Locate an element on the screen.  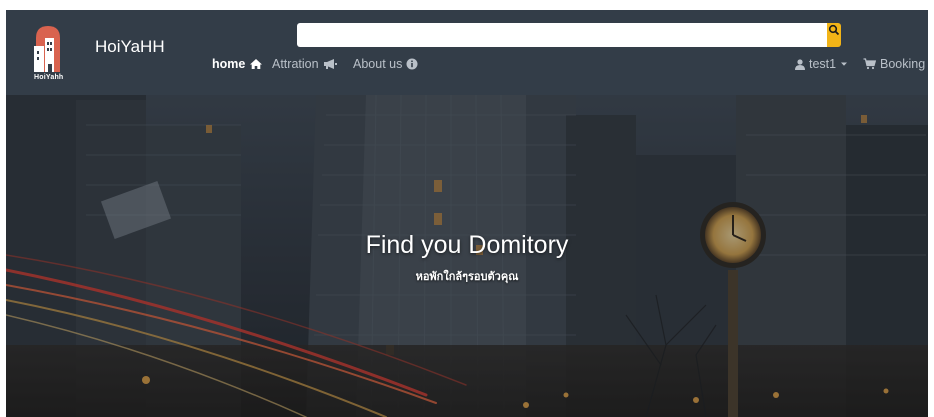
brand-logo is located at coordinates (48, 49).